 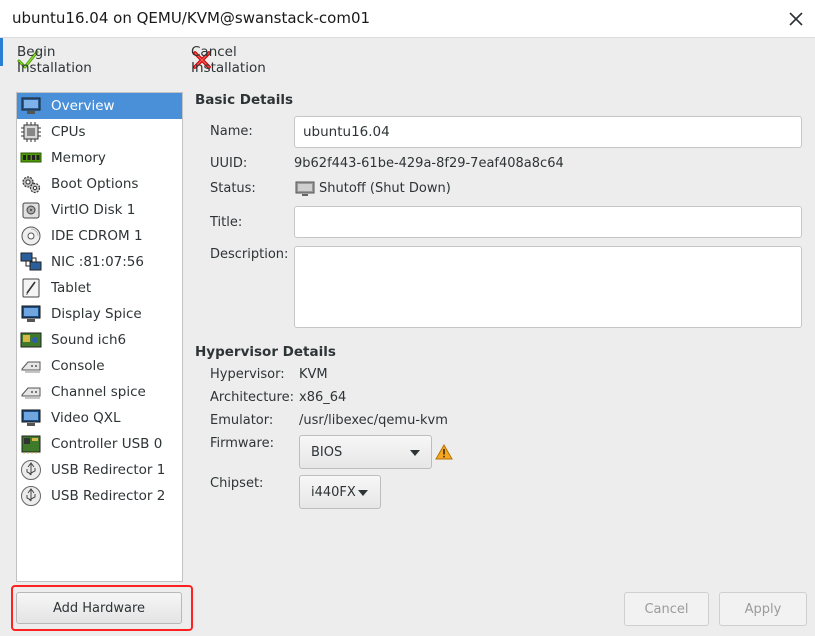 I want to click on sidebar-item-label: NIC :81:07:56, so click(x=97, y=262).